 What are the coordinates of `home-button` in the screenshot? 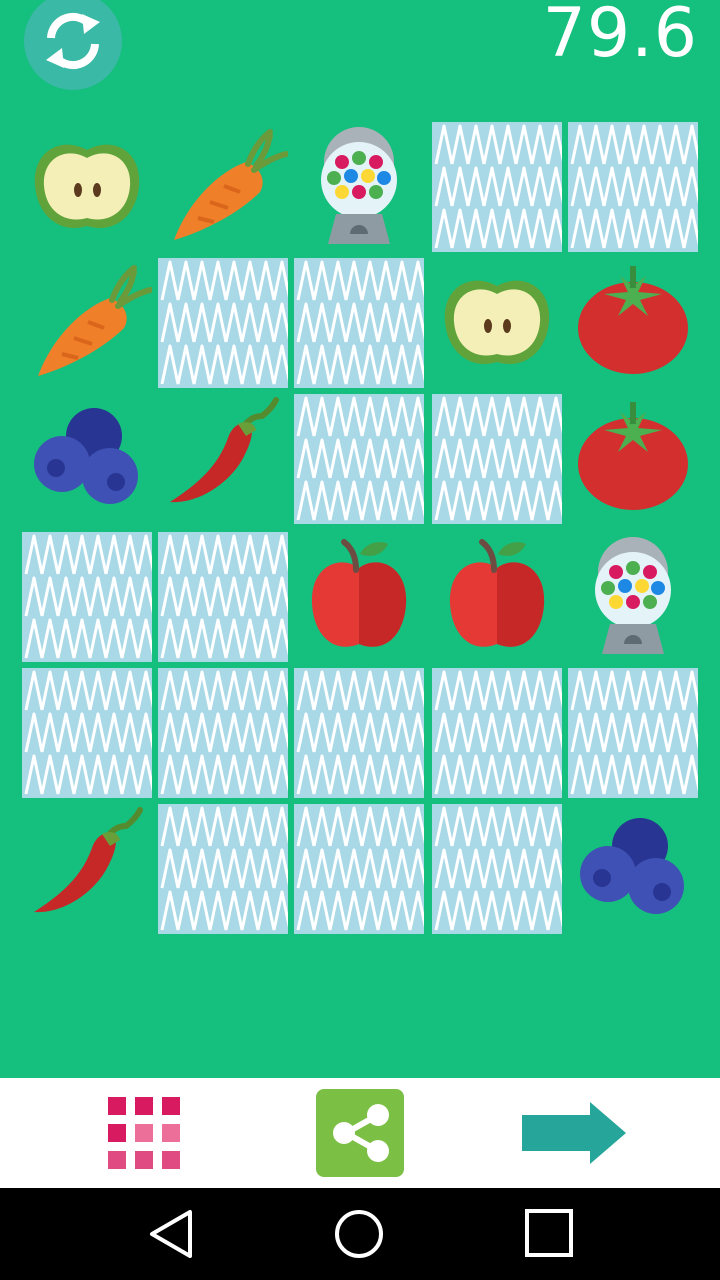 It's located at (359, 1234).